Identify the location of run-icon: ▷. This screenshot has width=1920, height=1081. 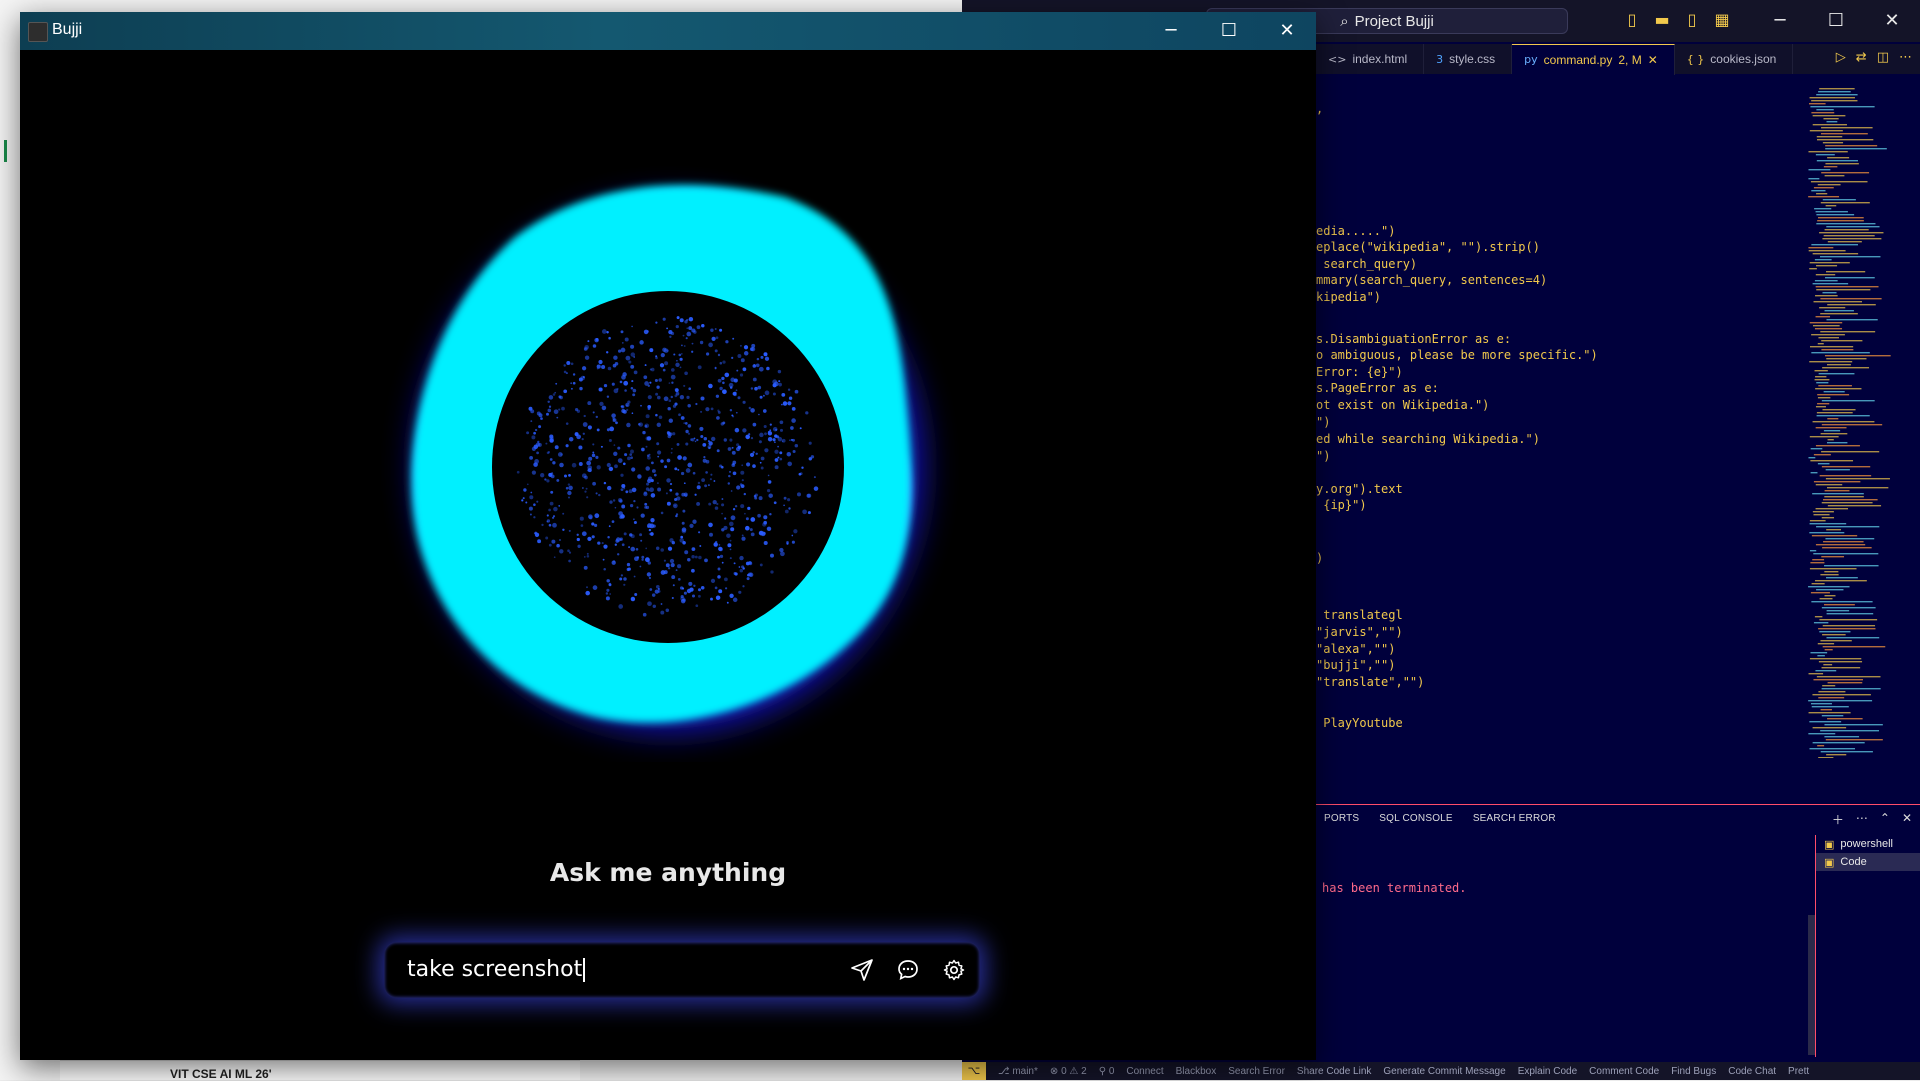
(1841, 57).